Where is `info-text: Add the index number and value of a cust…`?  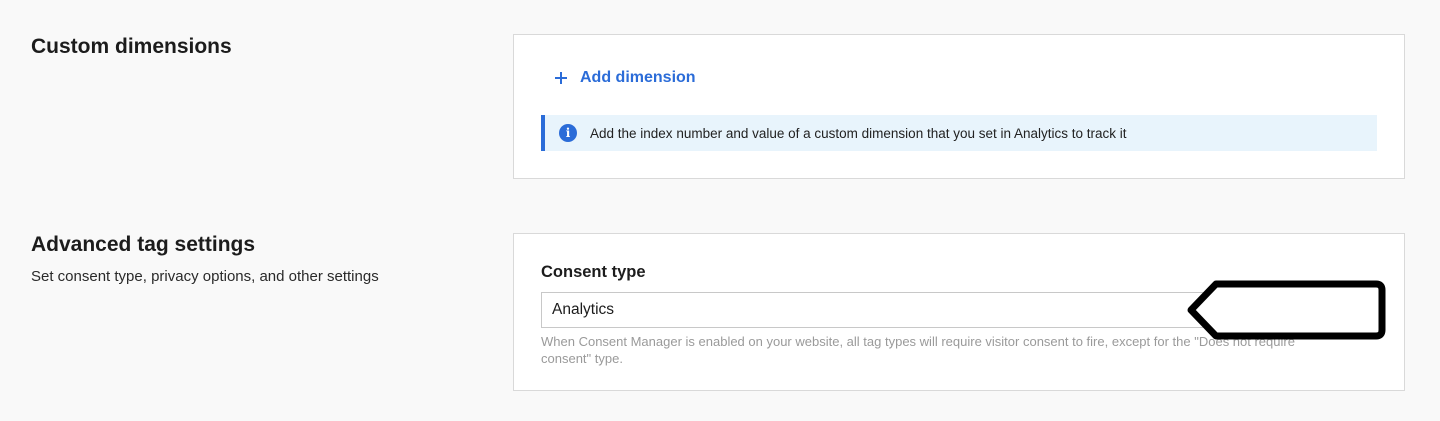
info-text: Add the index number and value of a cust… is located at coordinates (858, 133).